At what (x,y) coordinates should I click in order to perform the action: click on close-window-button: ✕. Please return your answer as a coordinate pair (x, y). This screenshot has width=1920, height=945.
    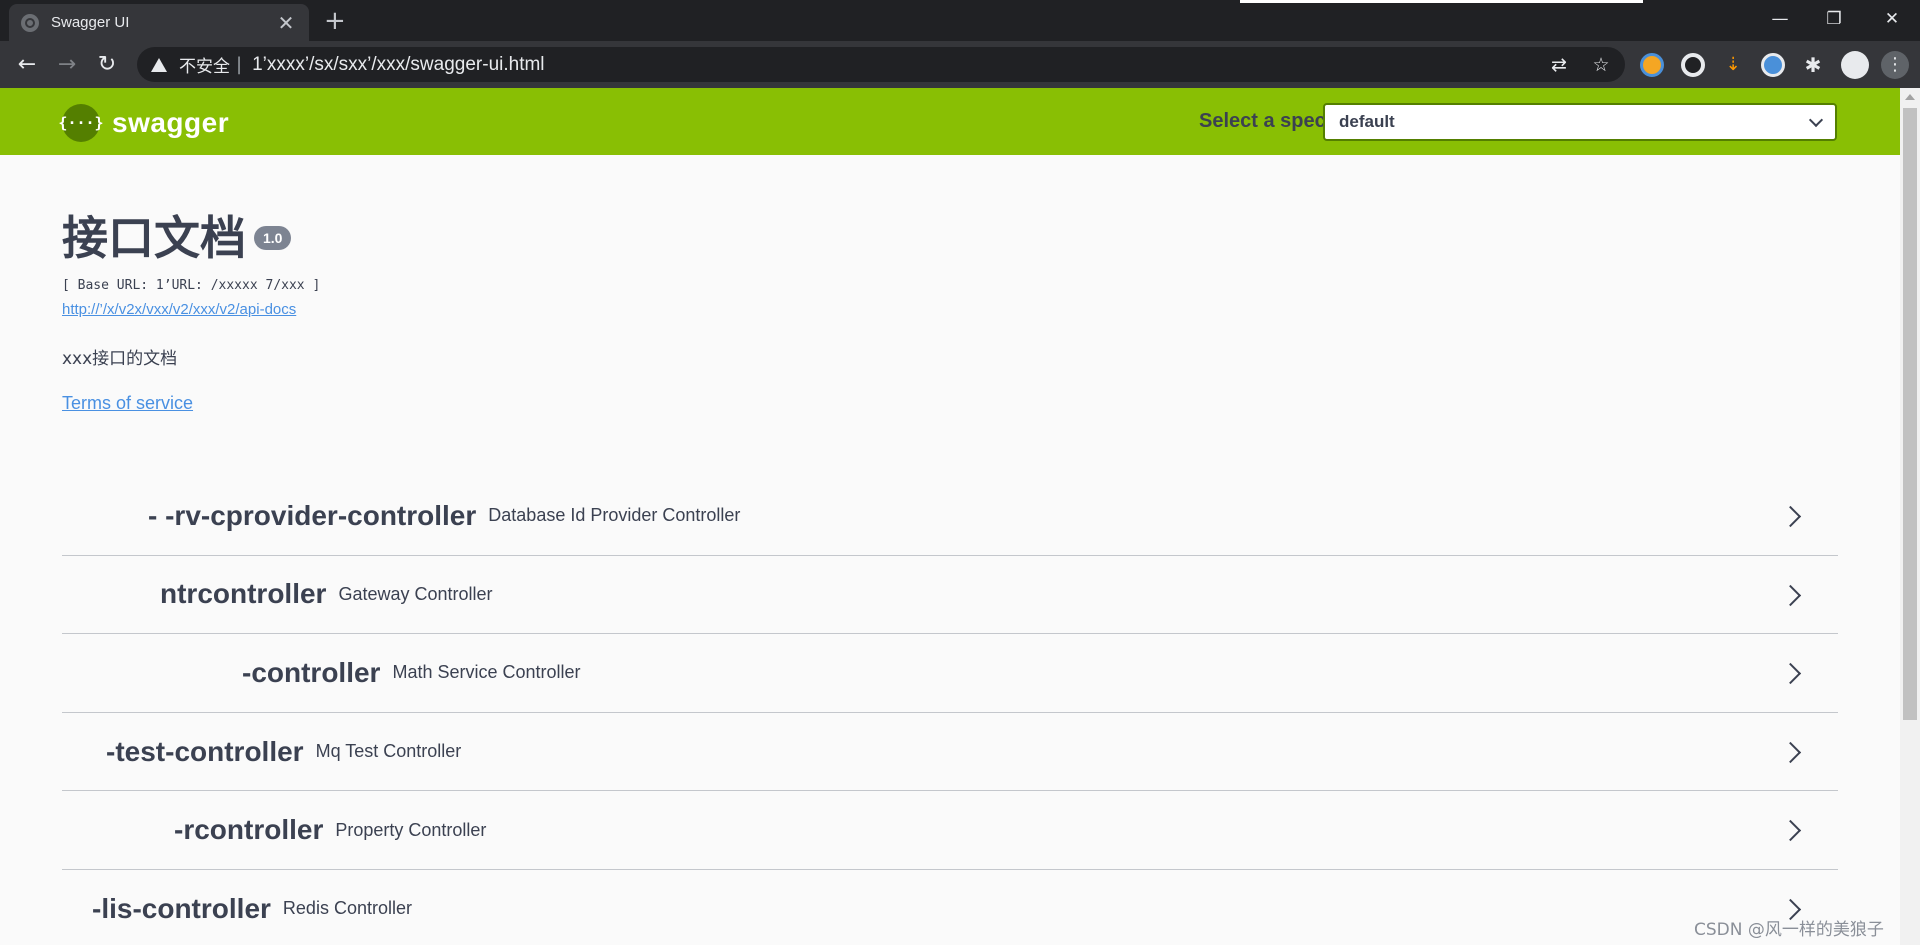
    Looking at the image, I should click on (1892, 19).